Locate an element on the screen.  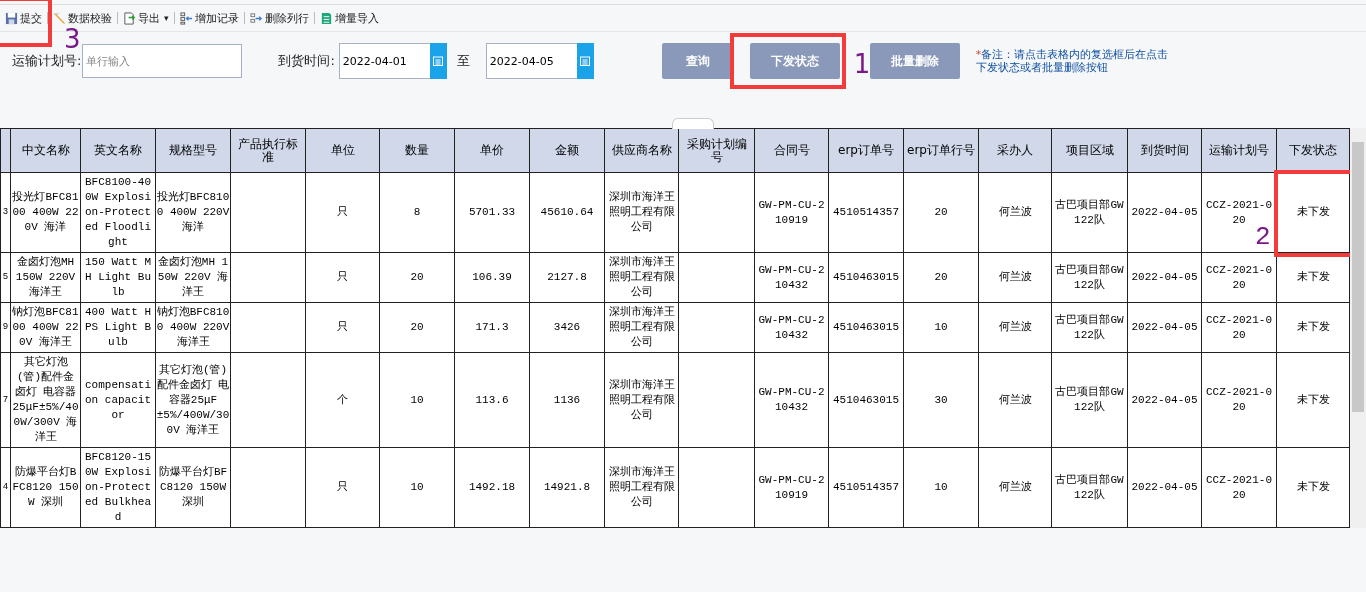
table-cell: compensation capacitor is located at coordinates (118, 399).